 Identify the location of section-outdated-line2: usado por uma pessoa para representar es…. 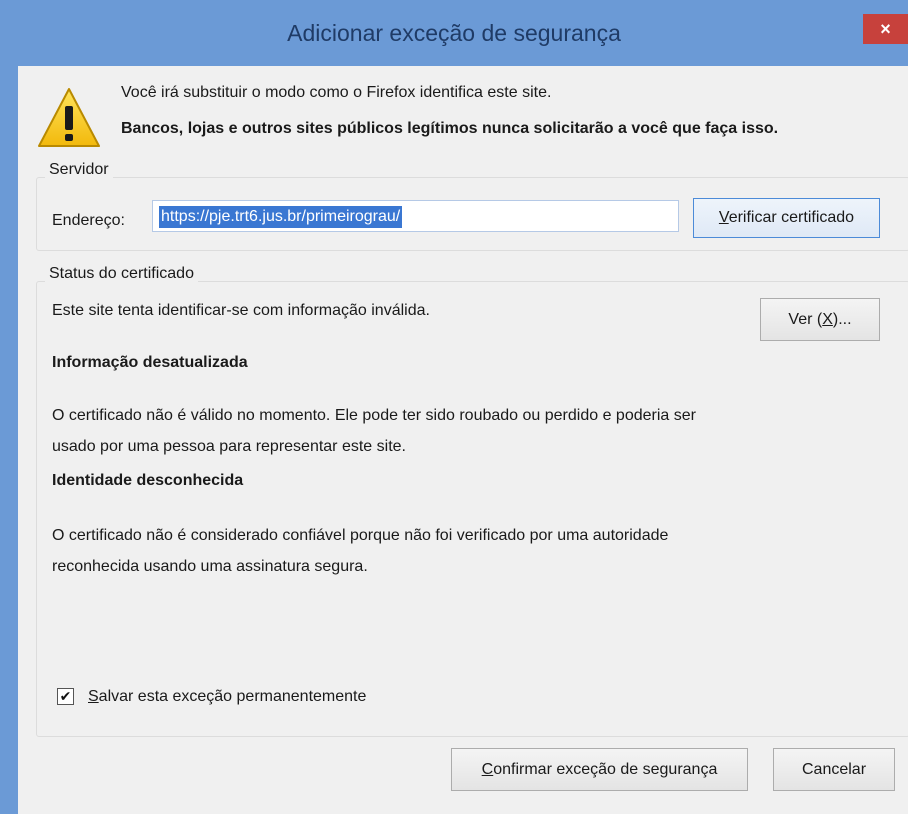
(229, 446).